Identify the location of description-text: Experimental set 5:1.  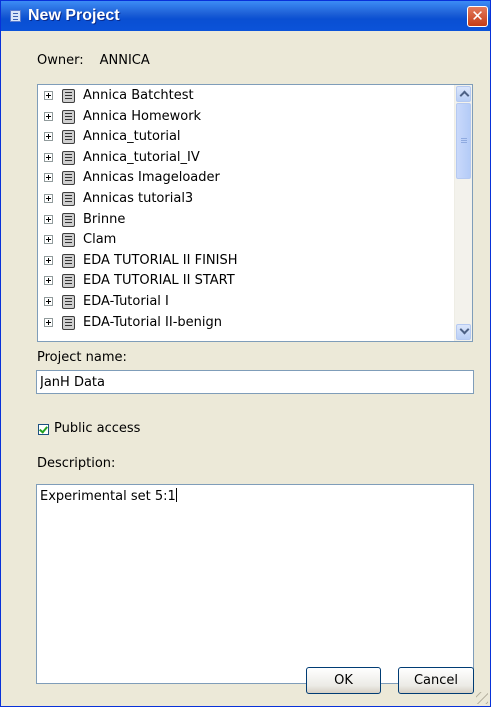
(108, 496).